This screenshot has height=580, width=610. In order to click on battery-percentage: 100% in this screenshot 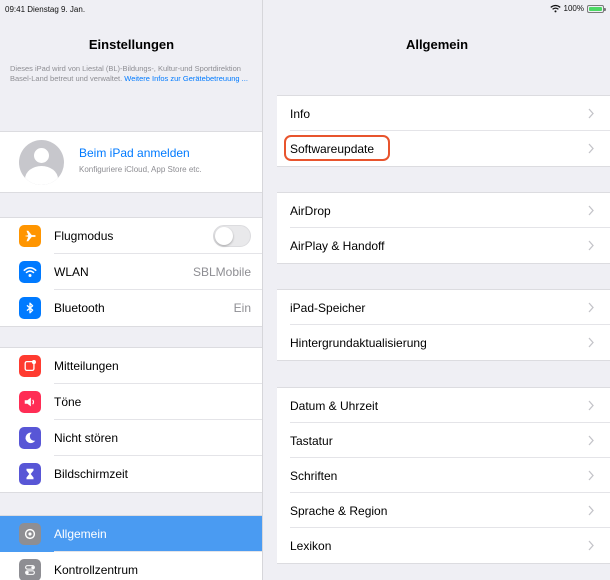, I will do `click(573, 8)`.